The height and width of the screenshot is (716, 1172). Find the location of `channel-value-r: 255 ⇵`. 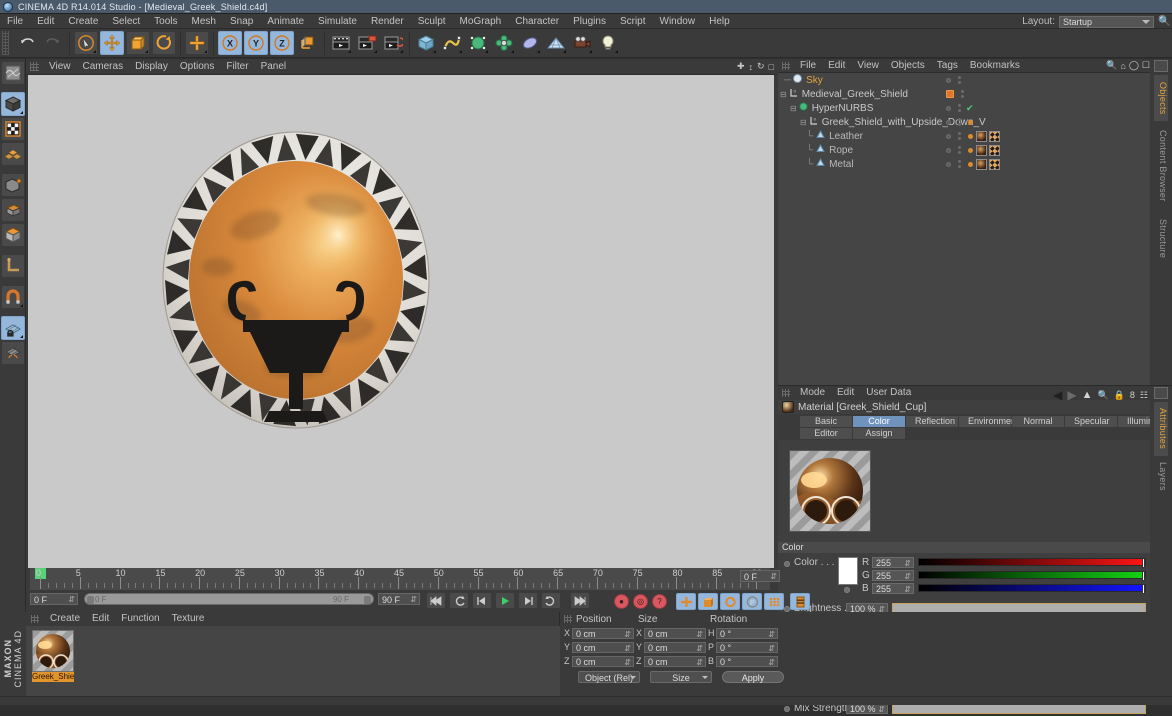

channel-value-r: 255 ⇵ is located at coordinates (893, 562).